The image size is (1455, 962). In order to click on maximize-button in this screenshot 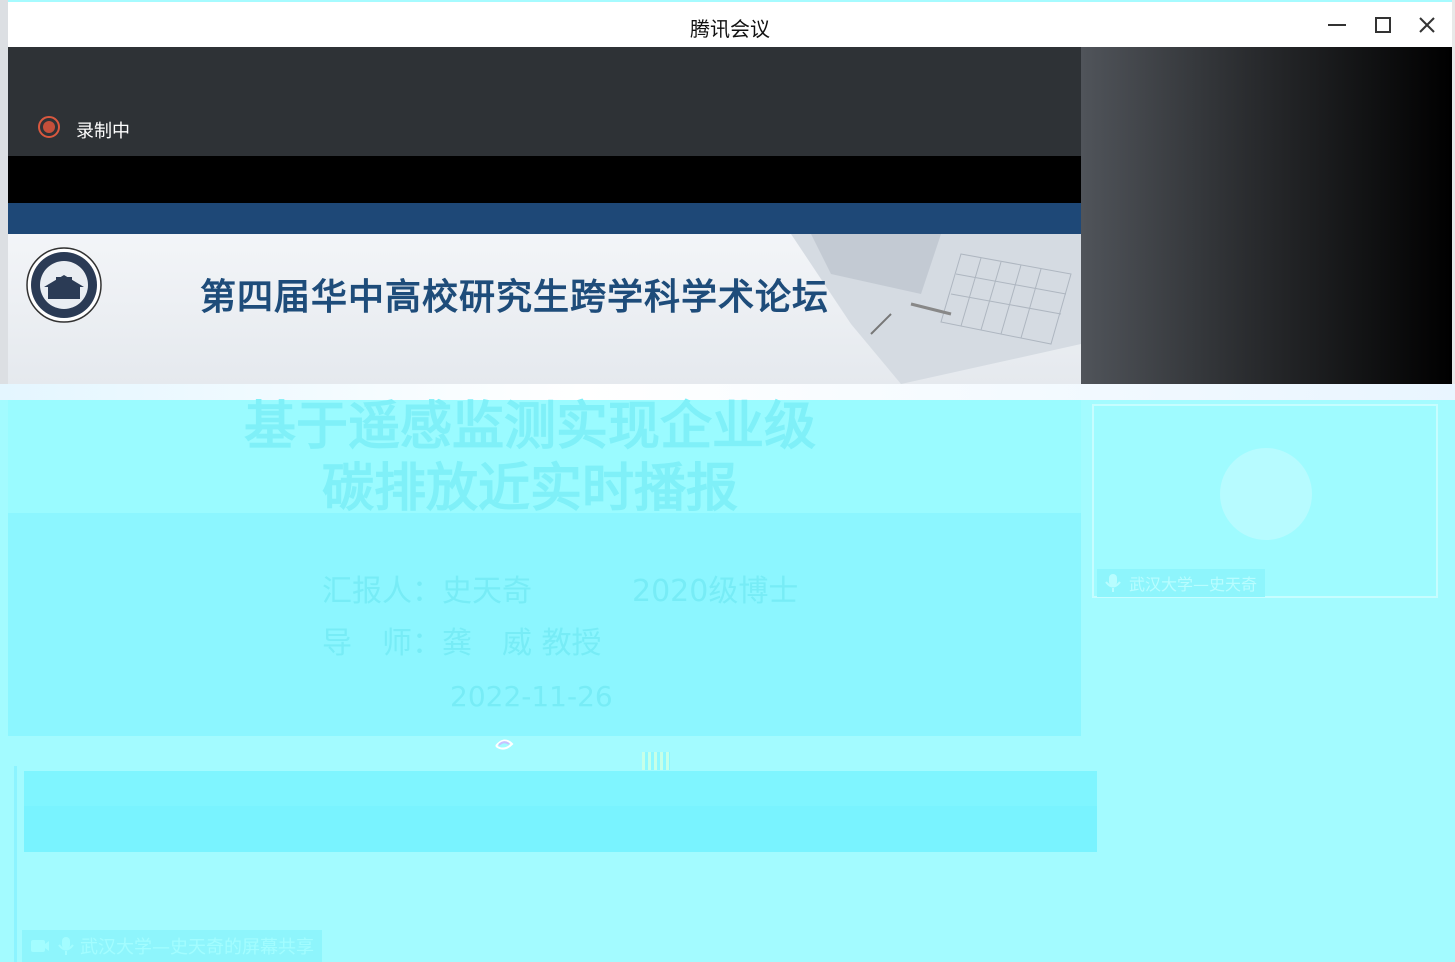, I will do `click(1383, 25)`.